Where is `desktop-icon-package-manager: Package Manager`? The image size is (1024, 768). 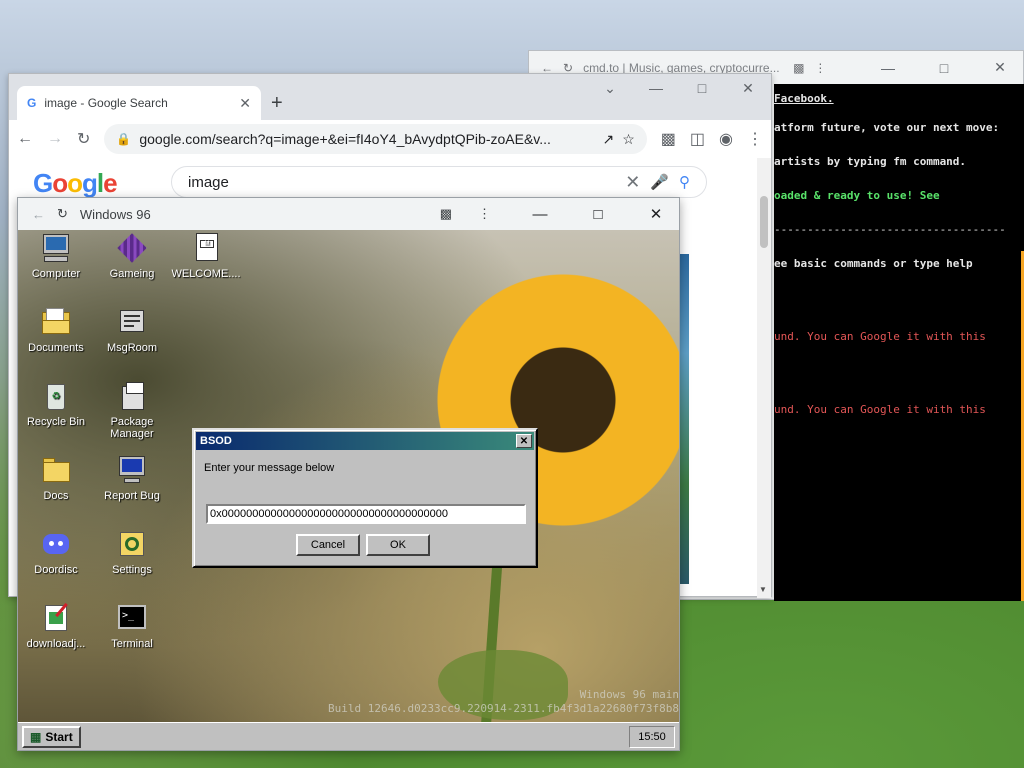
desktop-icon-package-manager: Package Manager is located at coordinates (132, 410).